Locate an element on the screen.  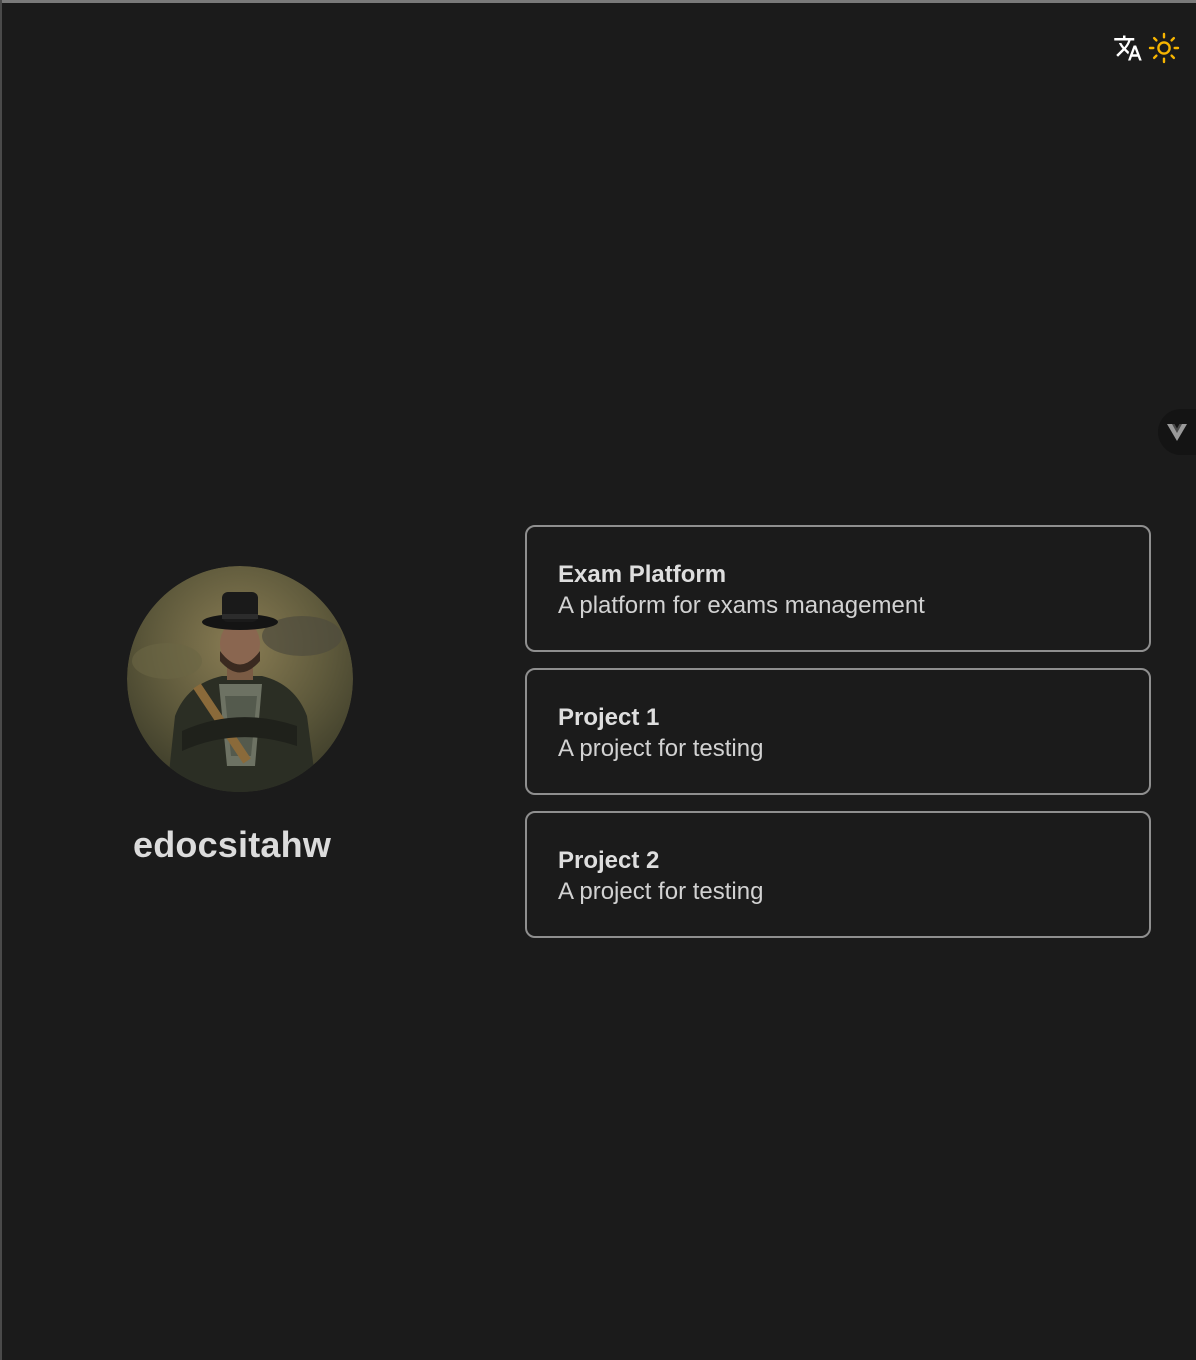
project-card: Project 2 A project for testing is located at coordinates (838, 874).